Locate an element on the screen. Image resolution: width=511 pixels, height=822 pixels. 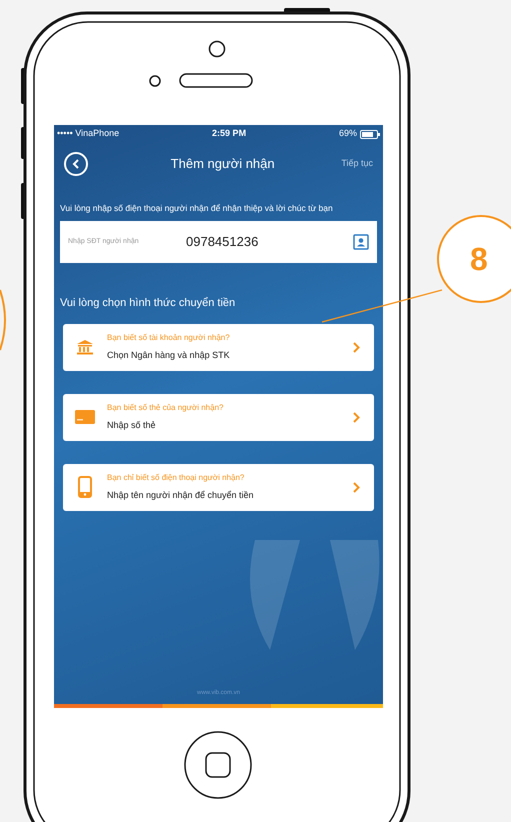
continue-button: Tiếp tục is located at coordinates (357, 164).